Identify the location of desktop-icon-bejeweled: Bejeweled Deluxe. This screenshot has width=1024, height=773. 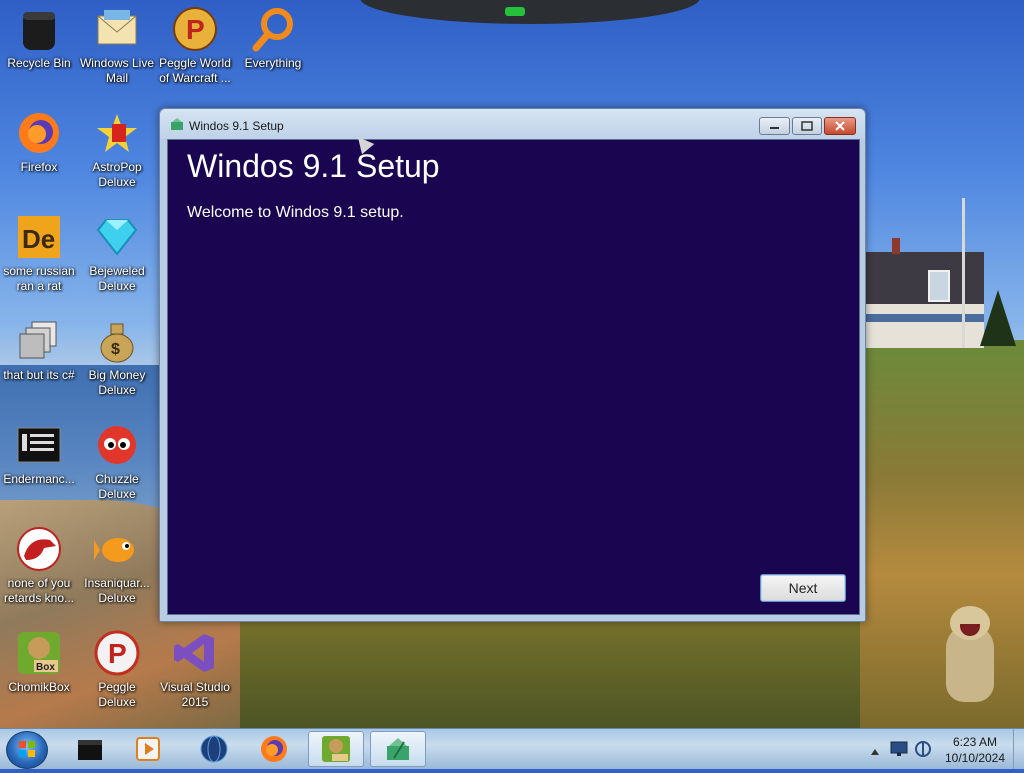
(117, 254).